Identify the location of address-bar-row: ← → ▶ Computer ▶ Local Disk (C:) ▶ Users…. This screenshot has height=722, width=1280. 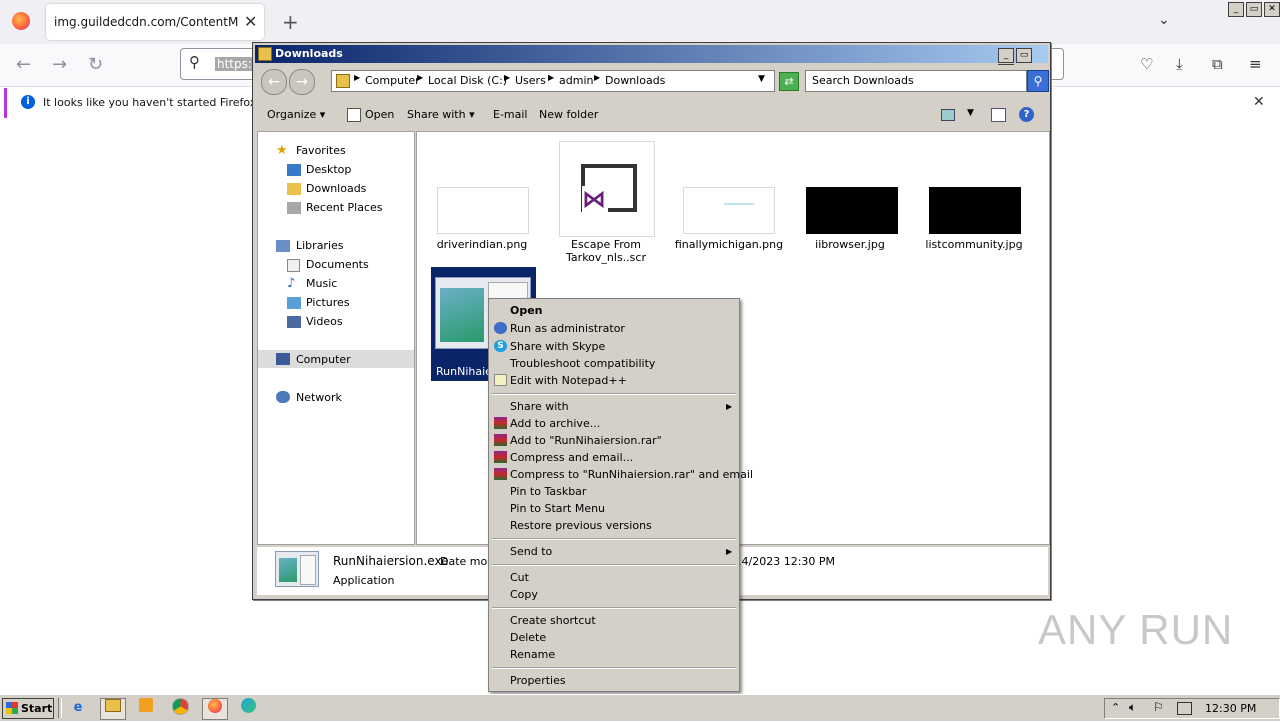
(652, 82).